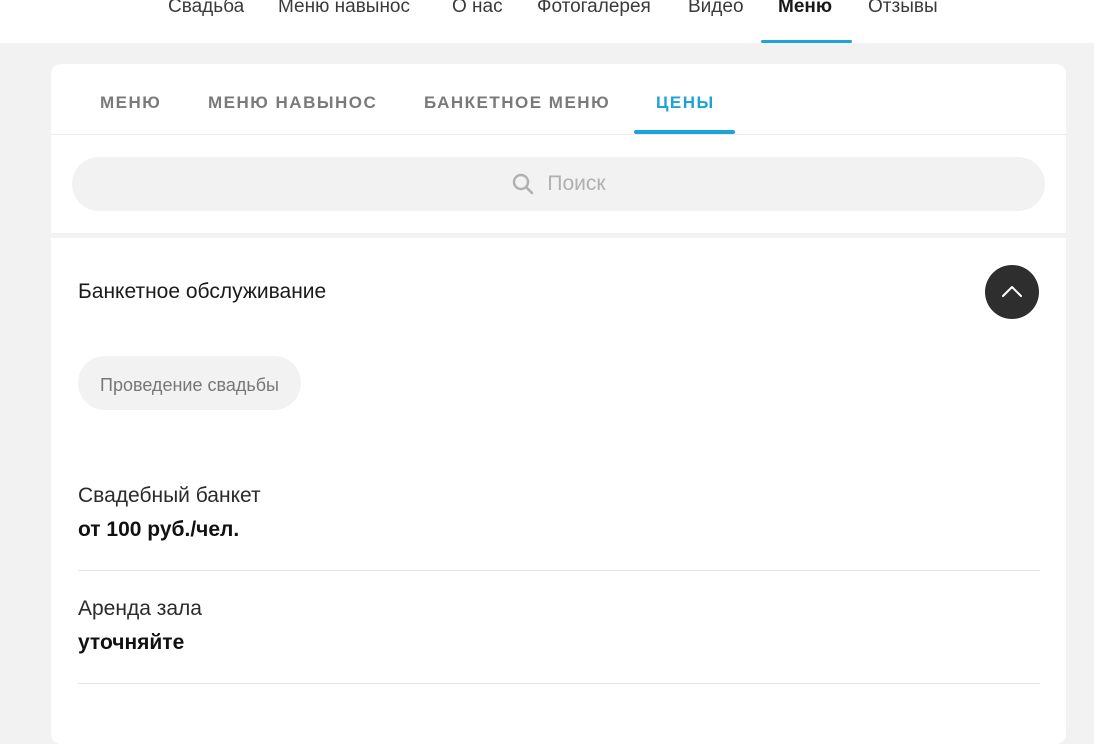  I want to click on nav-item-video: Видео, so click(716, 21).